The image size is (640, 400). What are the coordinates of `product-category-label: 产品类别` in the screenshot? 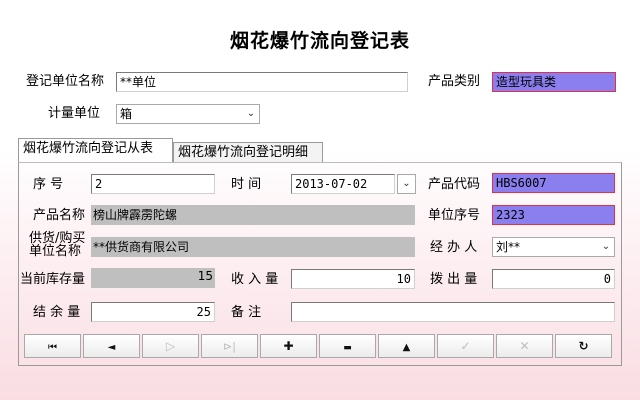 It's located at (454, 81).